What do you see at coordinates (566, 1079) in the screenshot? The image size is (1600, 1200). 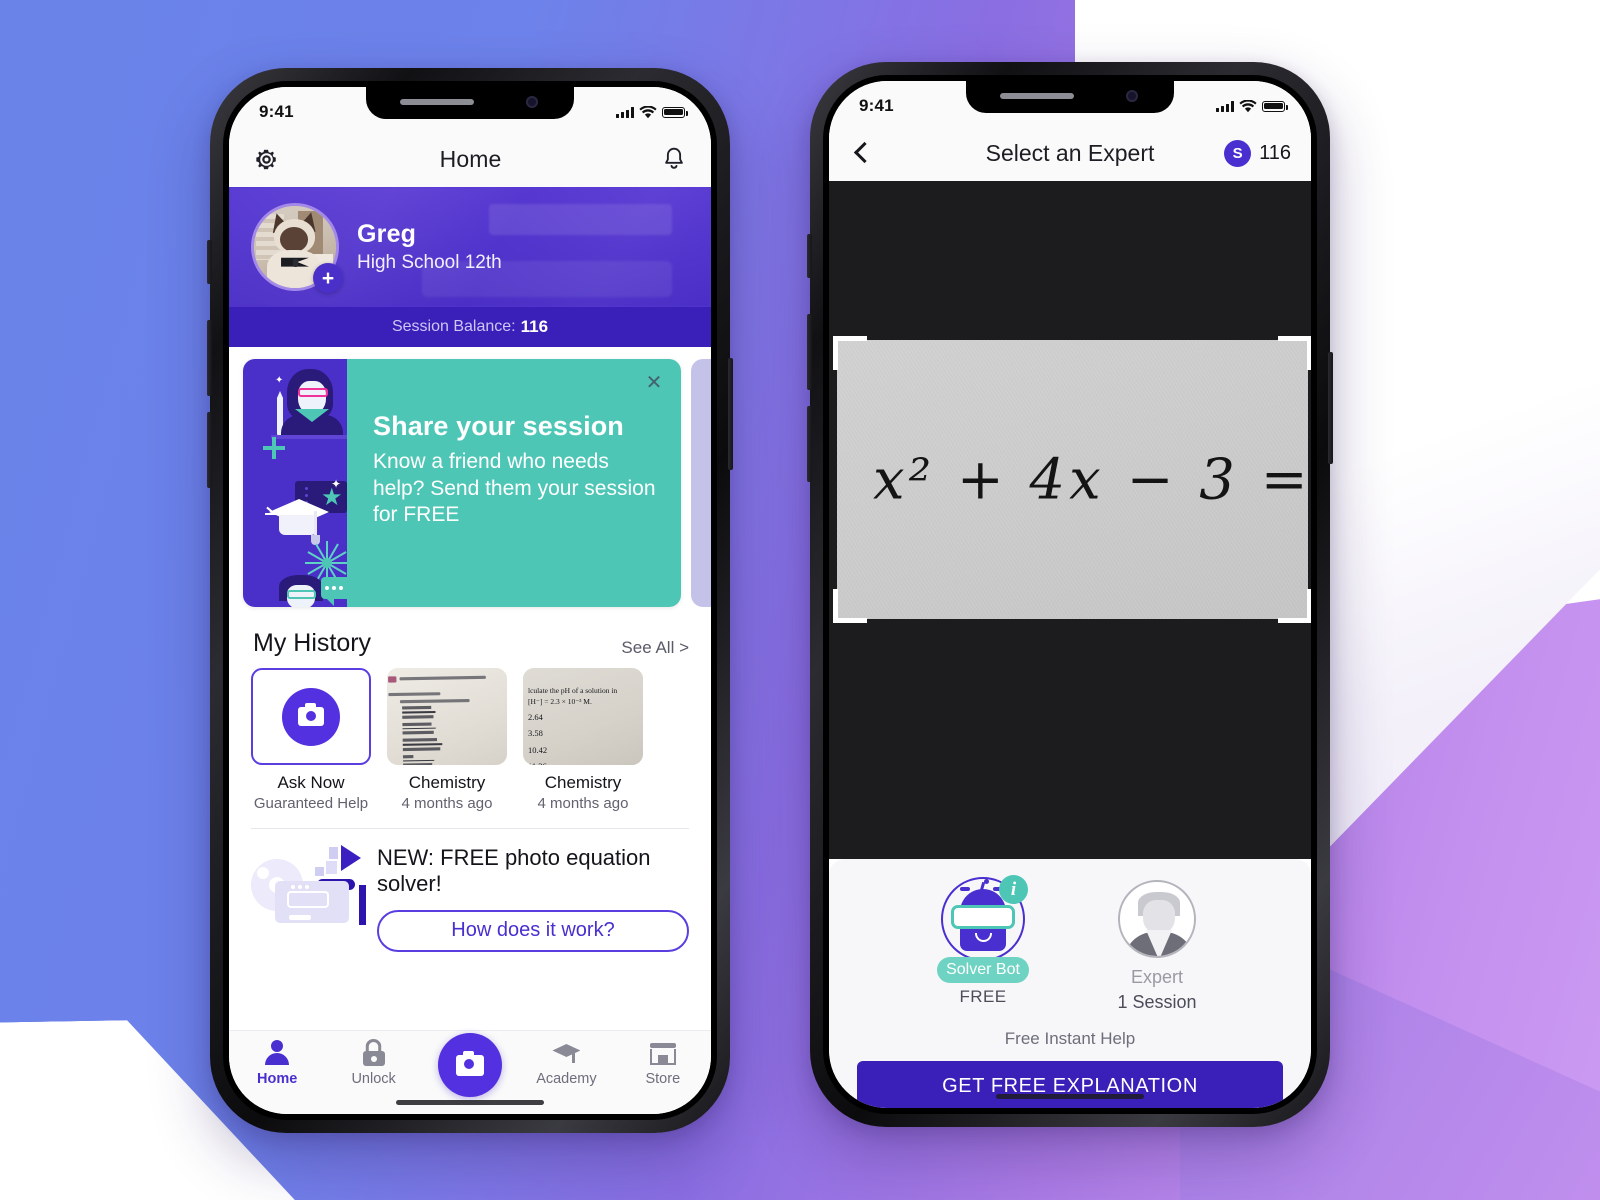 I see `tab-label: Academy` at bounding box center [566, 1079].